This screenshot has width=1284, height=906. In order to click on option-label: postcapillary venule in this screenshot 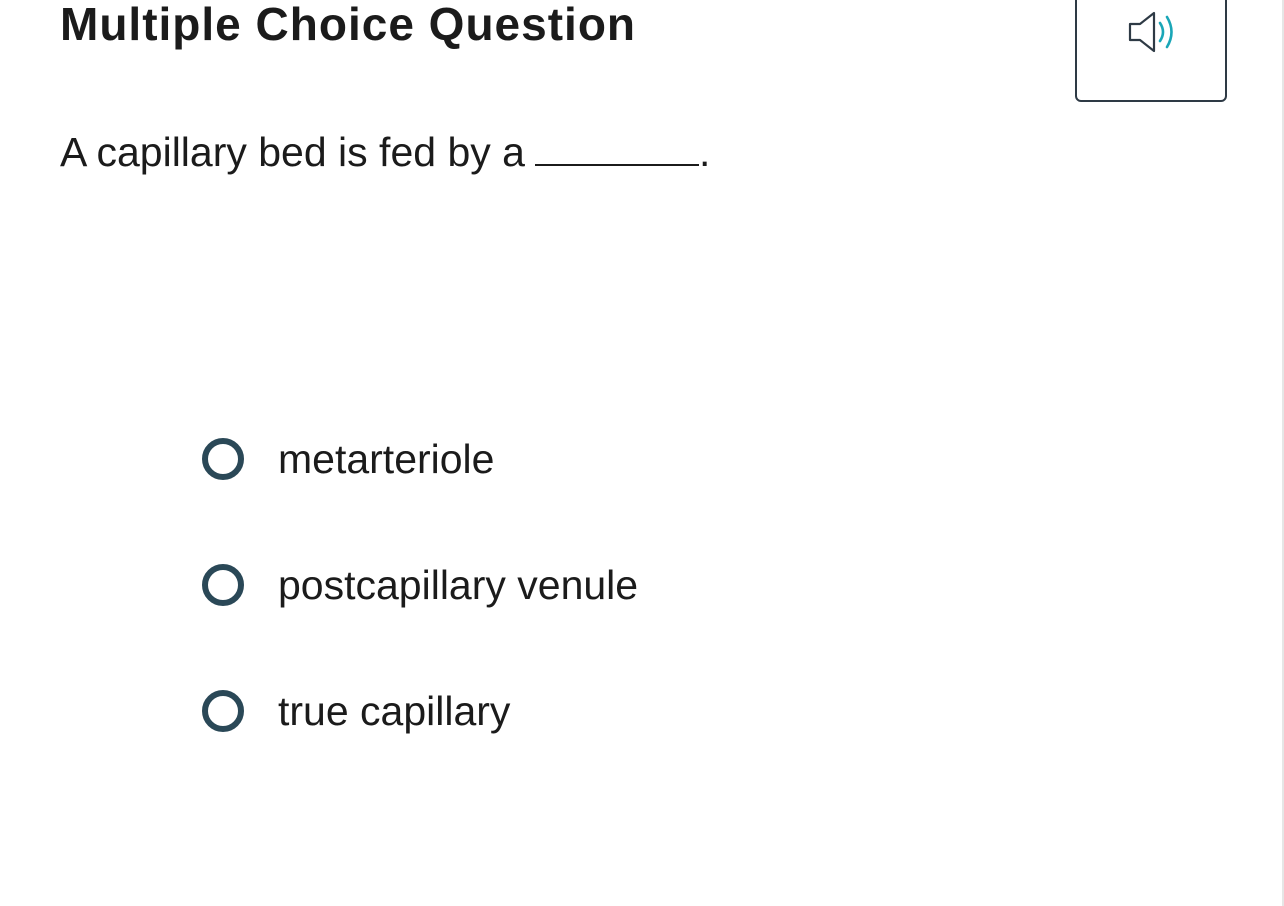, I will do `click(458, 585)`.